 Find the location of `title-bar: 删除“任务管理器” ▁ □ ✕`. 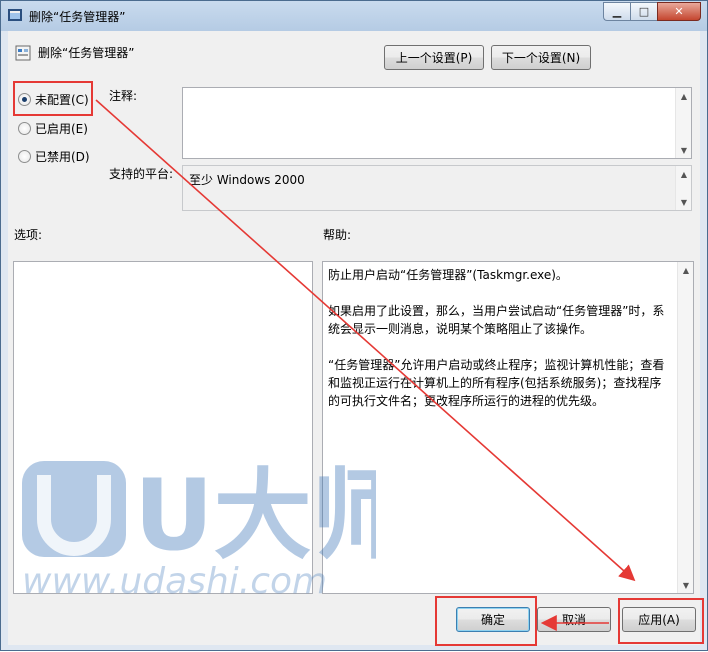

title-bar: 删除“任务管理器” ▁ □ ✕ is located at coordinates (354, 16).